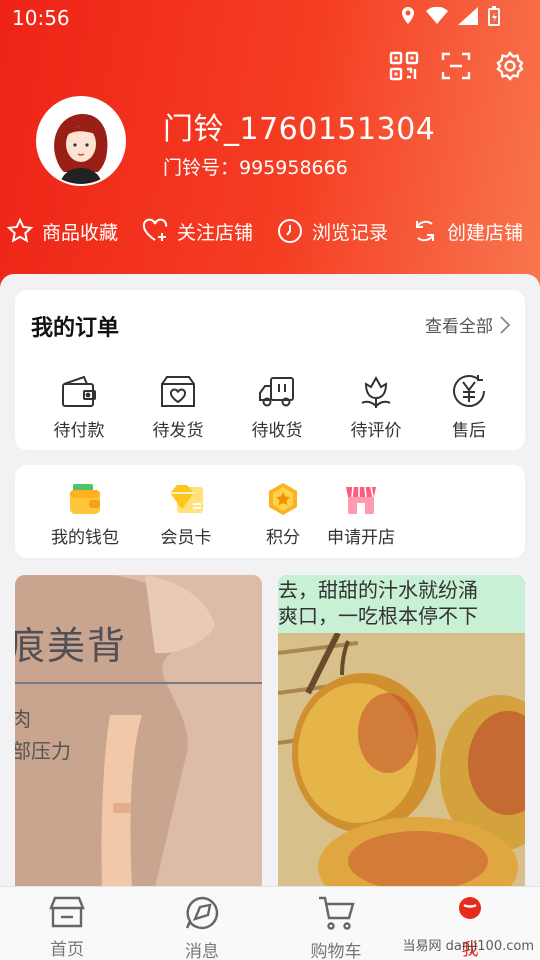 This screenshot has height=960, width=540. Describe the element at coordinates (494, 16) in the screenshot. I see `battery-icon` at that location.